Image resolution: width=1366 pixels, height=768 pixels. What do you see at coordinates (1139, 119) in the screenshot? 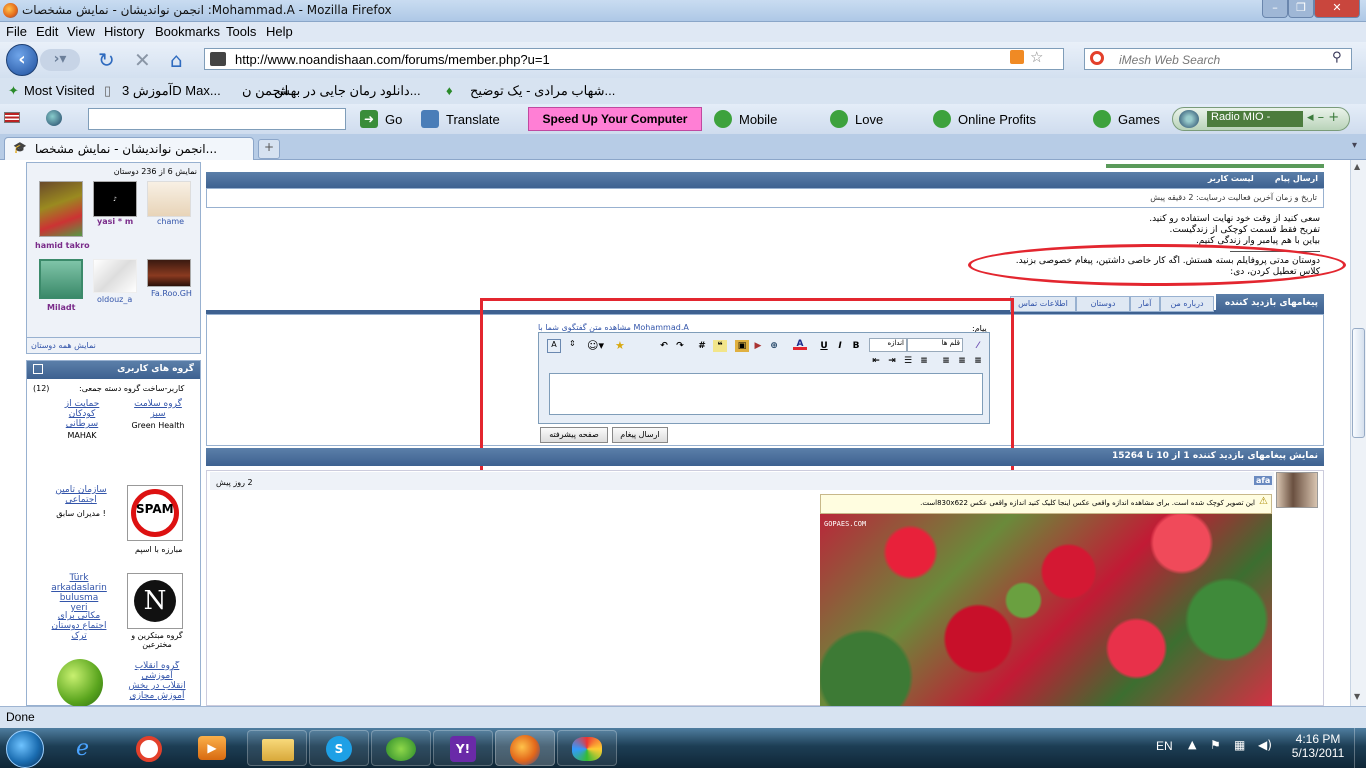
I see `games-button: Games` at bounding box center [1139, 119].